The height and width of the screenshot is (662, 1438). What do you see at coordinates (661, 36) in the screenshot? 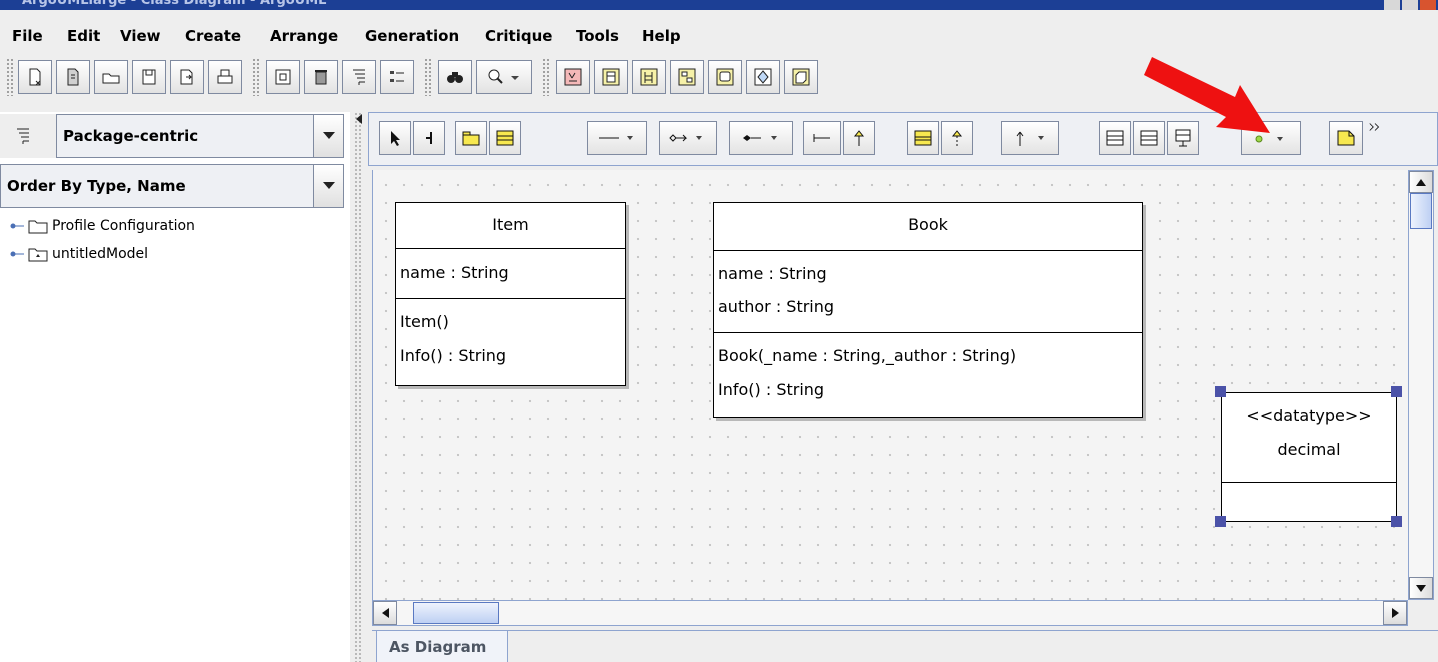
I see `menu-help: Help` at bounding box center [661, 36].